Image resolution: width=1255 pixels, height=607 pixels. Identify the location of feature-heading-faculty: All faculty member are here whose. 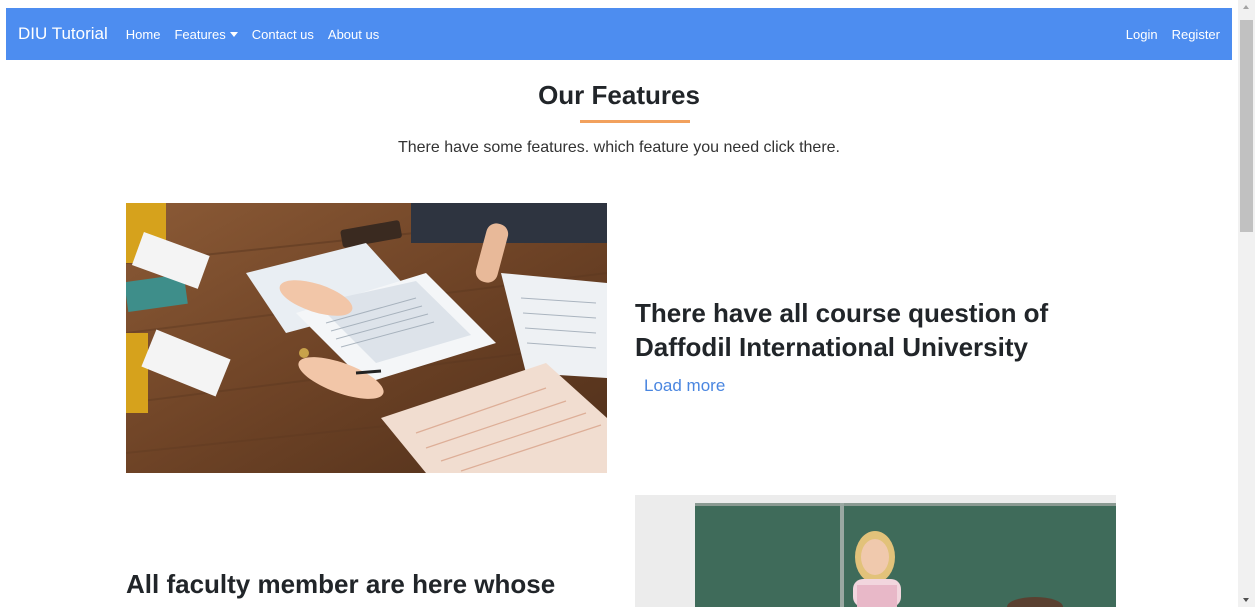
(341, 584).